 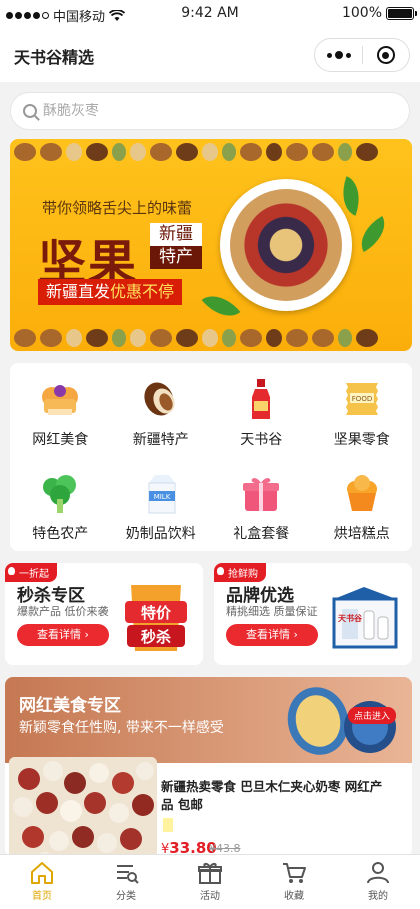 What do you see at coordinates (277, 796) in the screenshot?
I see `product-name: 新疆热卖零食 巴旦木仁夹心奶枣 网红产品 包邮` at bounding box center [277, 796].